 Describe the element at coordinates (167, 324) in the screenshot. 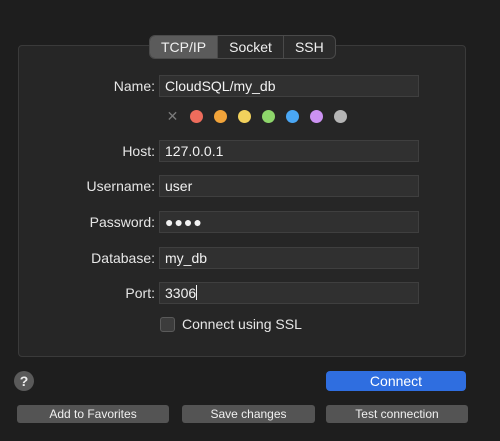

I see `ssl-checkbox` at that location.